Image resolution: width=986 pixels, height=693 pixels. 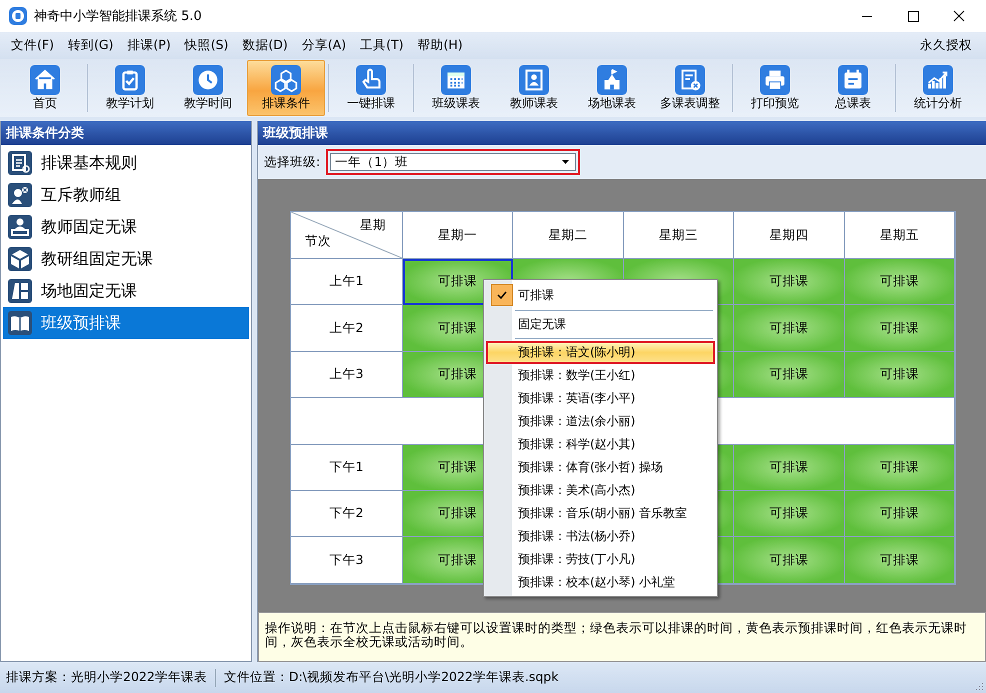 I want to click on toolbar-button: 总课表, so click(x=853, y=88).